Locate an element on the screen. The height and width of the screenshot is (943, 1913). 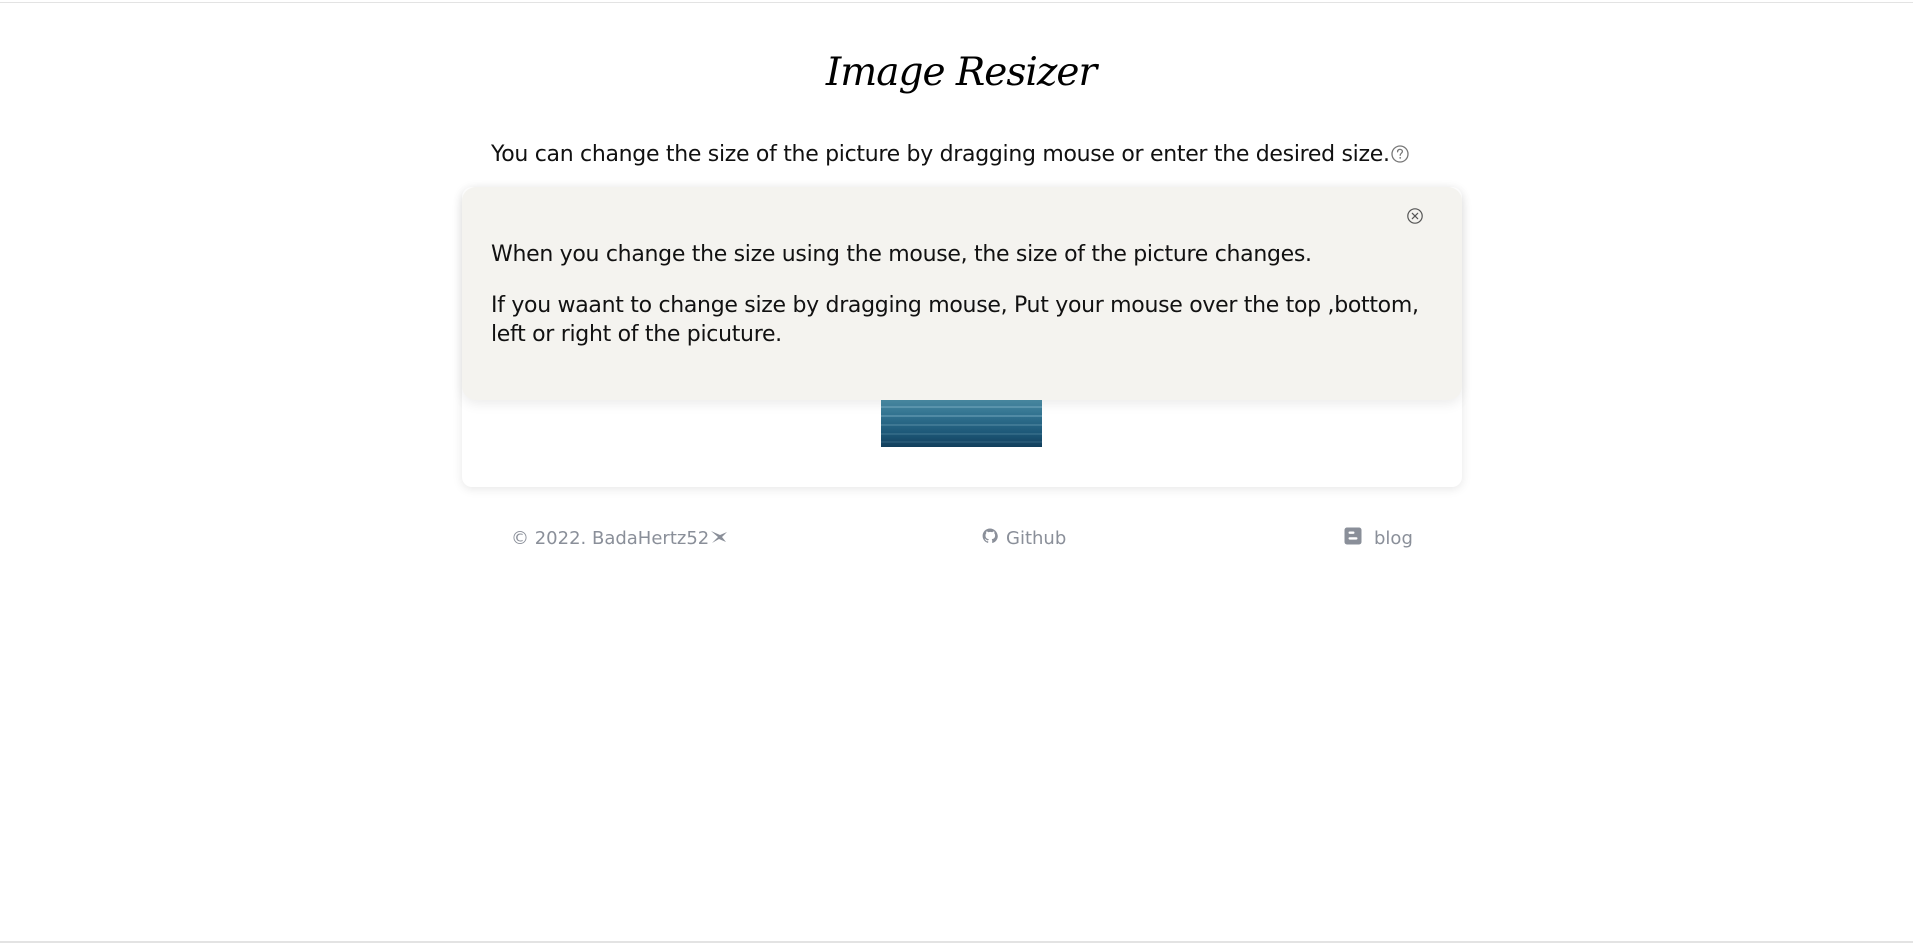
footer-copyright: © 2022. BadaHertz52 is located at coordinates (619, 539).